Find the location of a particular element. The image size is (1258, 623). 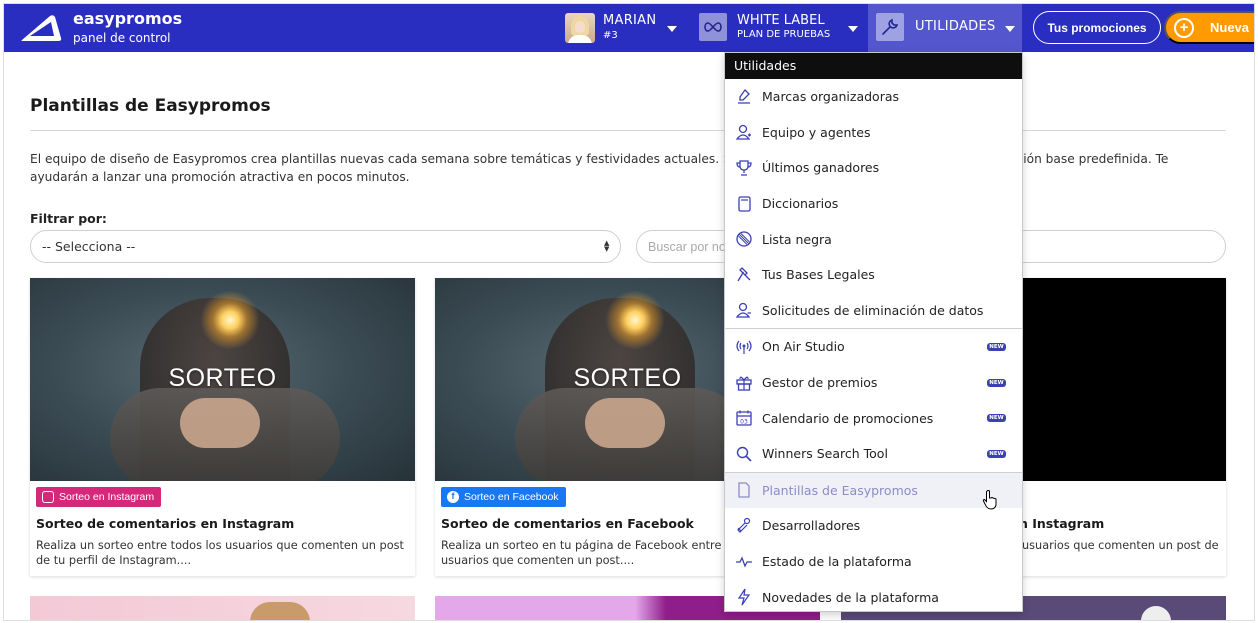

new-promotion-label: Nueva is located at coordinates (1230, 27).